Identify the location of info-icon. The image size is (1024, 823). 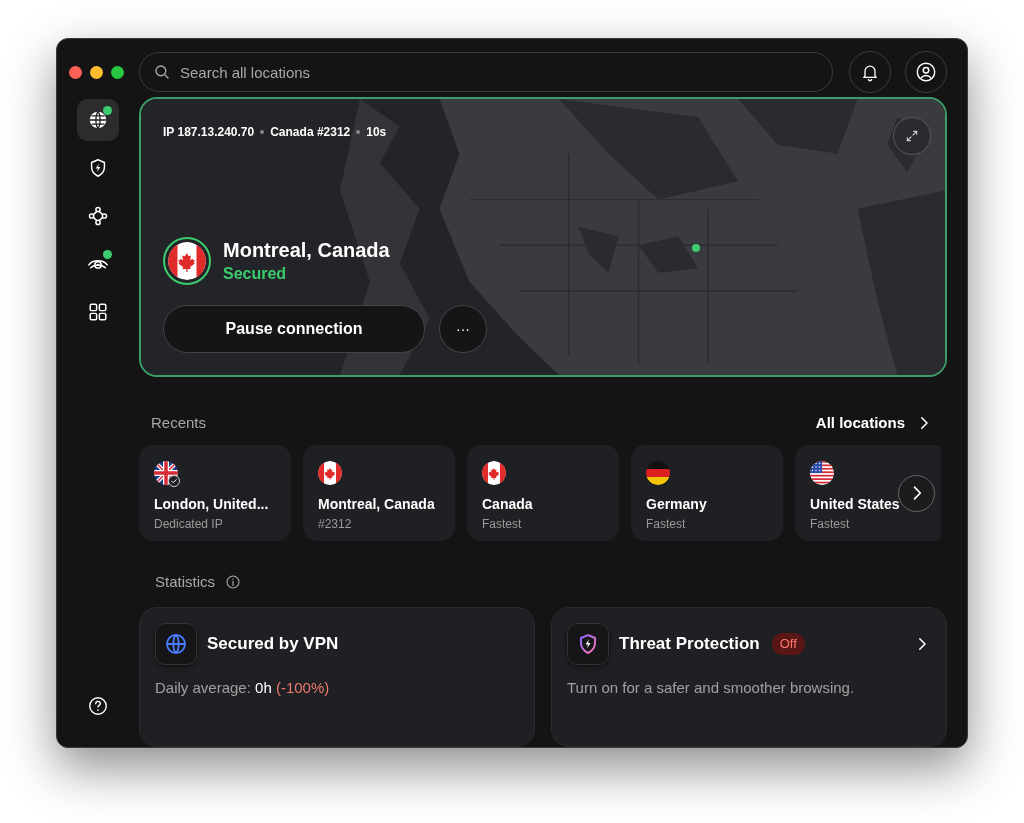
(233, 581).